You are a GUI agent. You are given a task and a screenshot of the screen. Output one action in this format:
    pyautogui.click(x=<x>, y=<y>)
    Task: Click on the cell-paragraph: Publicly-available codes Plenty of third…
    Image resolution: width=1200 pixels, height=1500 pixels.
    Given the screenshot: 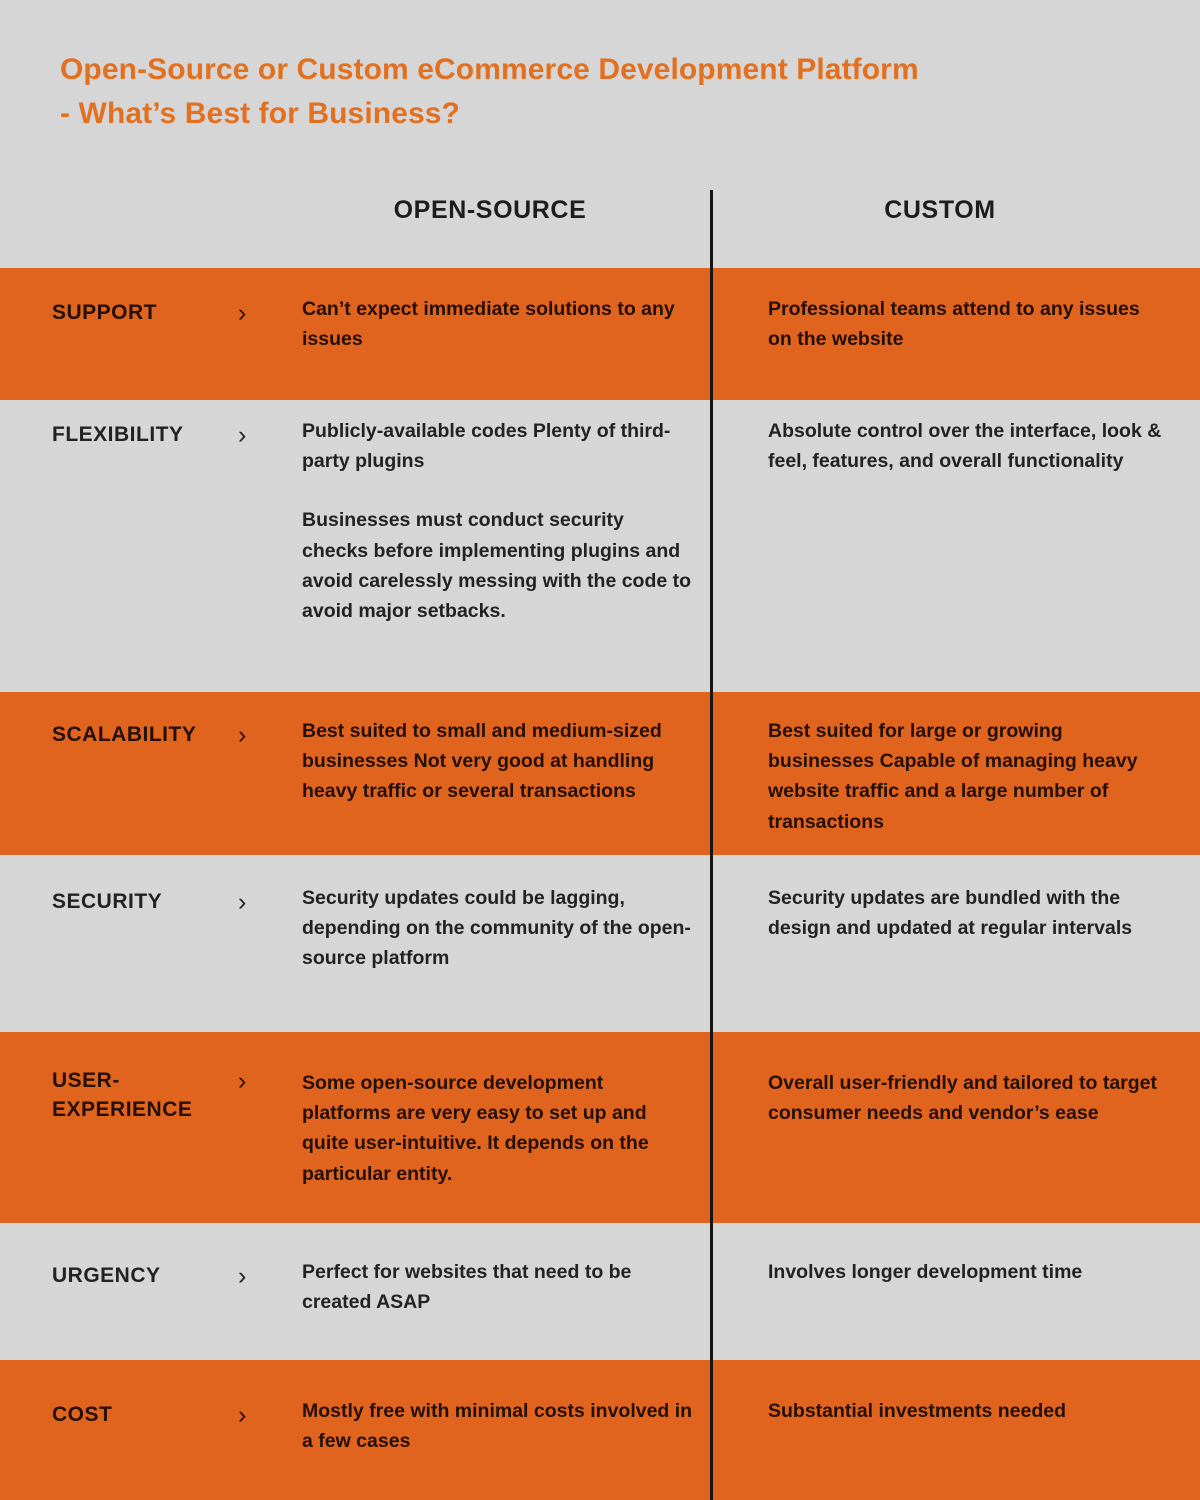 What is the action you would take?
    pyautogui.click(x=486, y=446)
    